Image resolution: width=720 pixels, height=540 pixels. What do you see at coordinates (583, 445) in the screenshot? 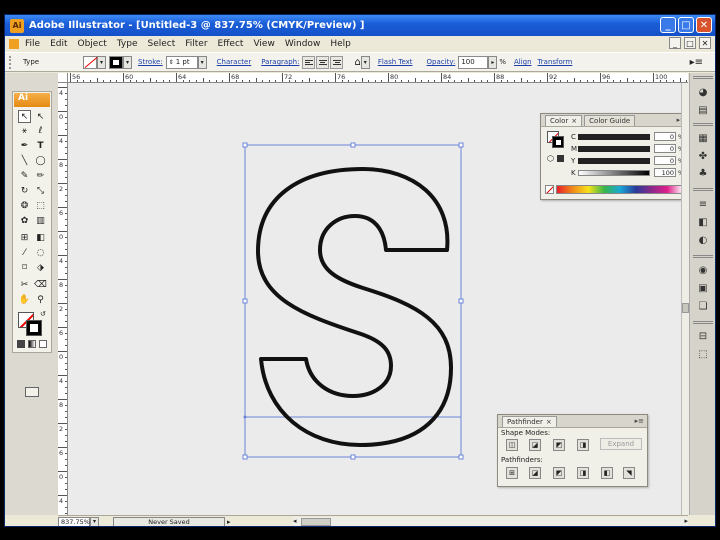
I see `exclude-button: ◨` at bounding box center [583, 445].